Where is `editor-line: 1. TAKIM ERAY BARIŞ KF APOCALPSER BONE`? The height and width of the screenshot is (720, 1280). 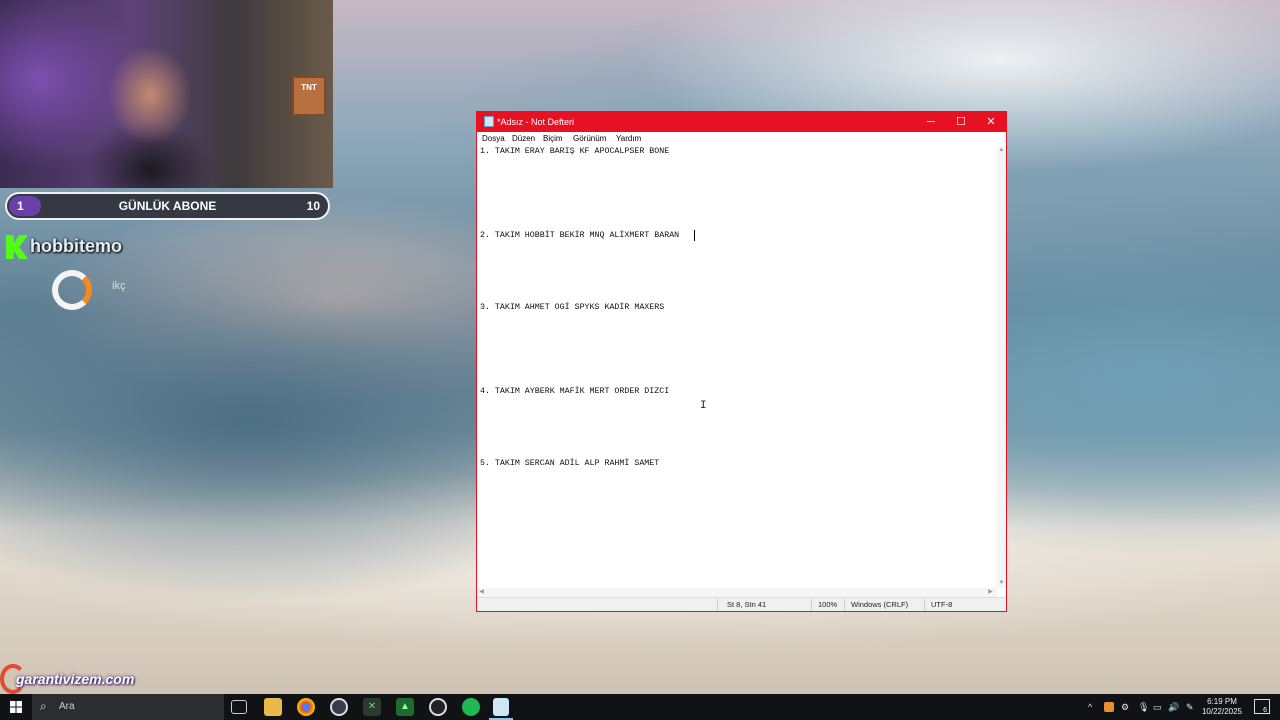 editor-line: 1. TAKIM ERAY BARIŞ KF APOCALPSER BONE is located at coordinates (575, 151).